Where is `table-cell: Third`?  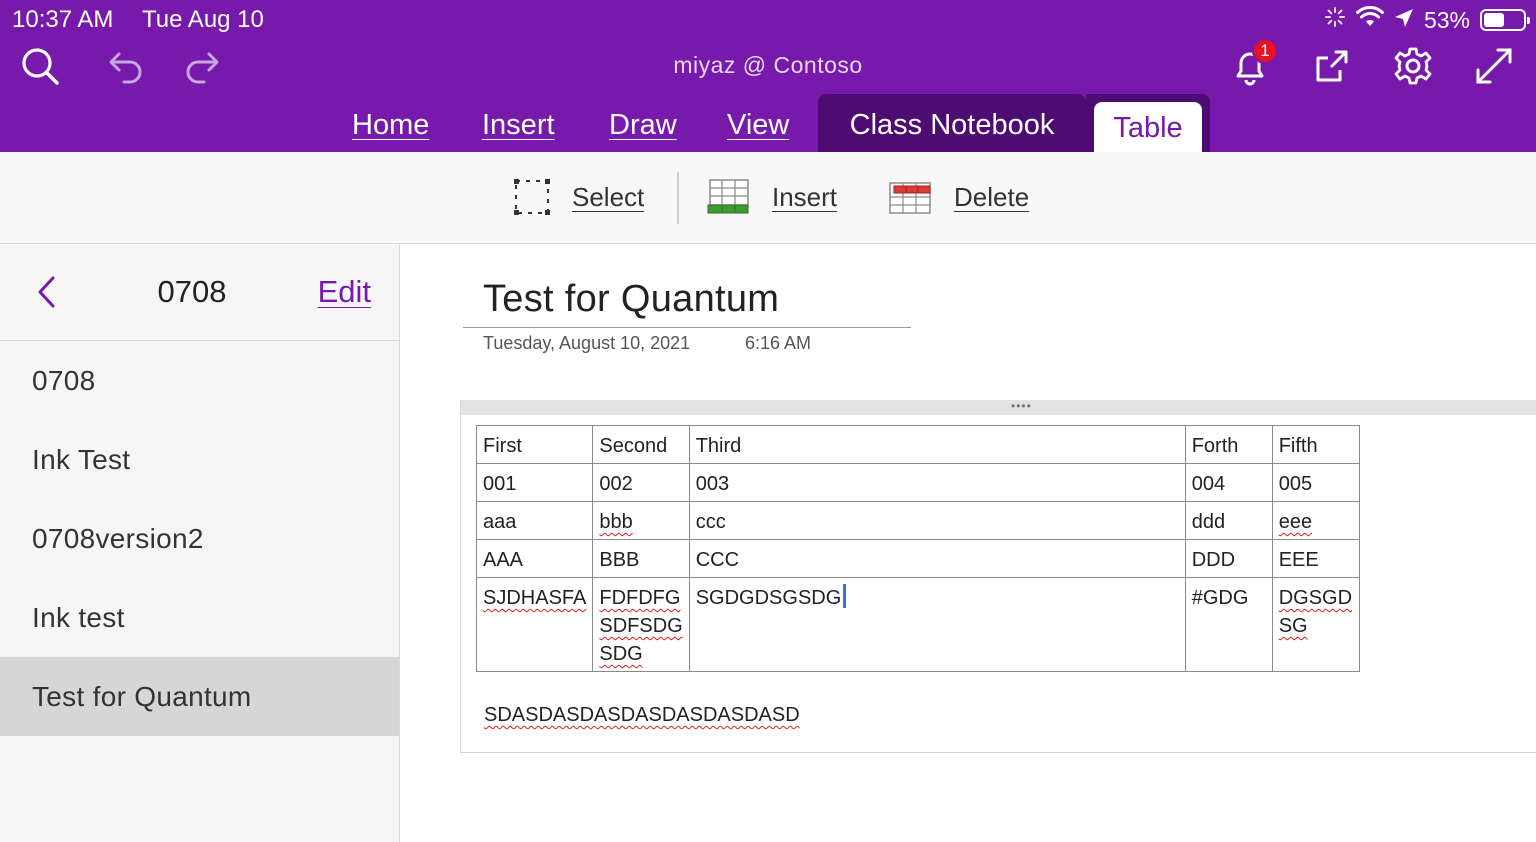 table-cell: Third is located at coordinates (937, 444).